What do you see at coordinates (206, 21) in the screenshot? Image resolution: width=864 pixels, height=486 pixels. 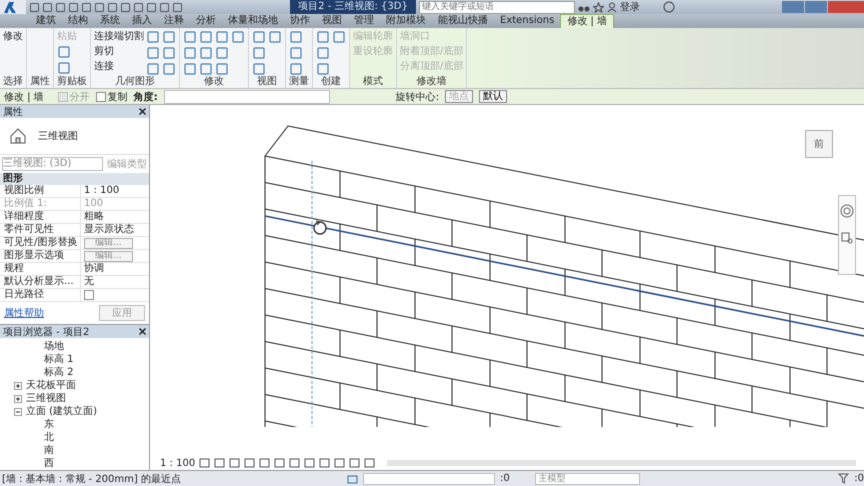 I see `ribbon-tab: 分析` at bounding box center [206, 21].